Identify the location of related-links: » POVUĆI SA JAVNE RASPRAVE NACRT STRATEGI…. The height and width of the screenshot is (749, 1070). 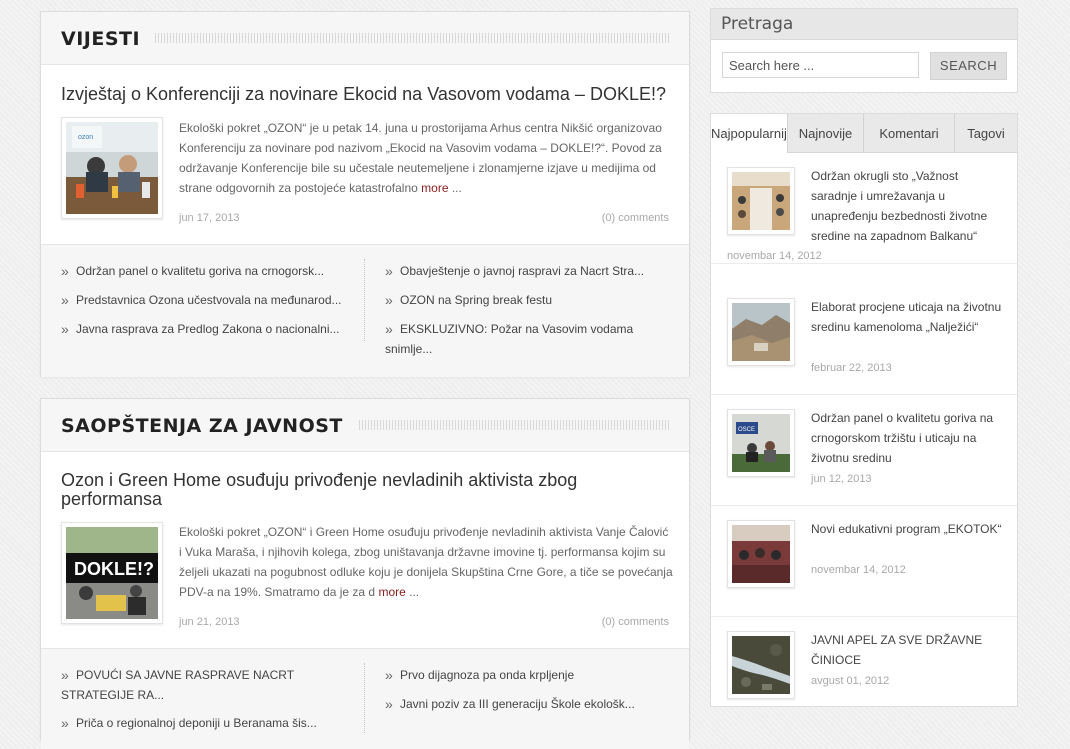
(365, 698).